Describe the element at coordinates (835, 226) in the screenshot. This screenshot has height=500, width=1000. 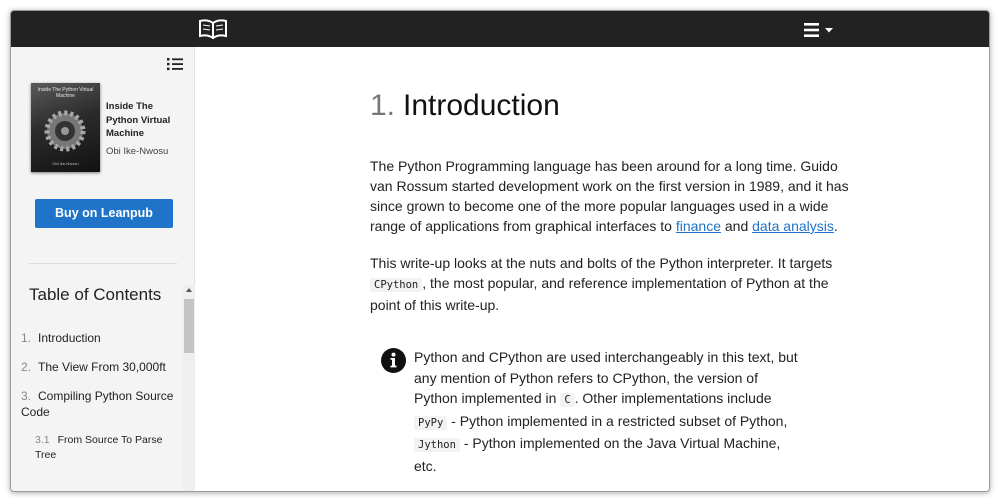
I see `paragraph-text: .` at that location.